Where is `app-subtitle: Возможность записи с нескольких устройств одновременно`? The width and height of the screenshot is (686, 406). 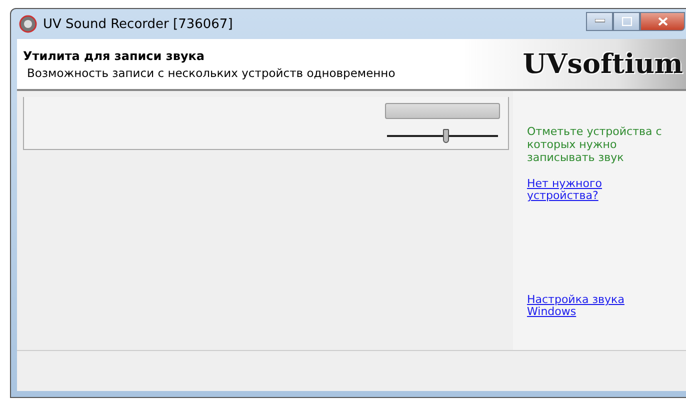 app-subtitle: Возможность записи с нескольких устройств одновременно is located at coordinates (211, 73).